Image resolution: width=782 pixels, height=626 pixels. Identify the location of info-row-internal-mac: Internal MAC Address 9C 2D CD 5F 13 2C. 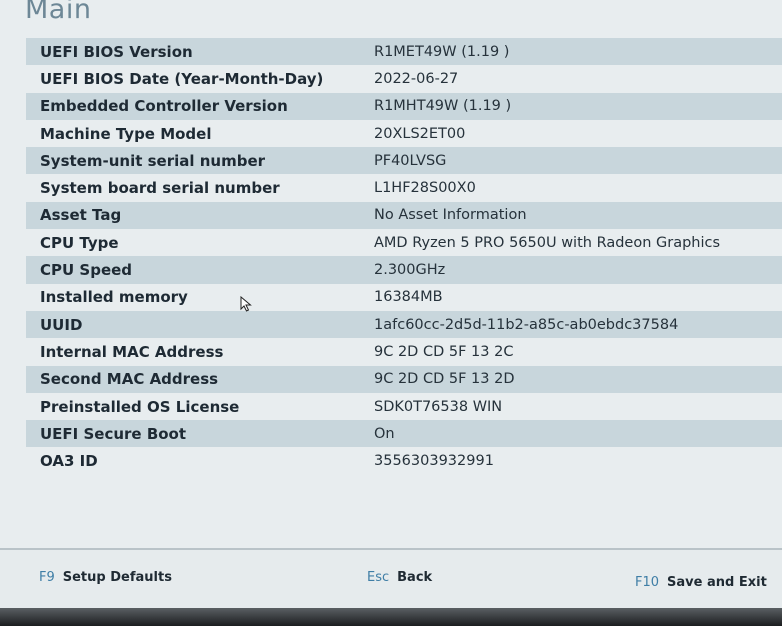
(404, 351).